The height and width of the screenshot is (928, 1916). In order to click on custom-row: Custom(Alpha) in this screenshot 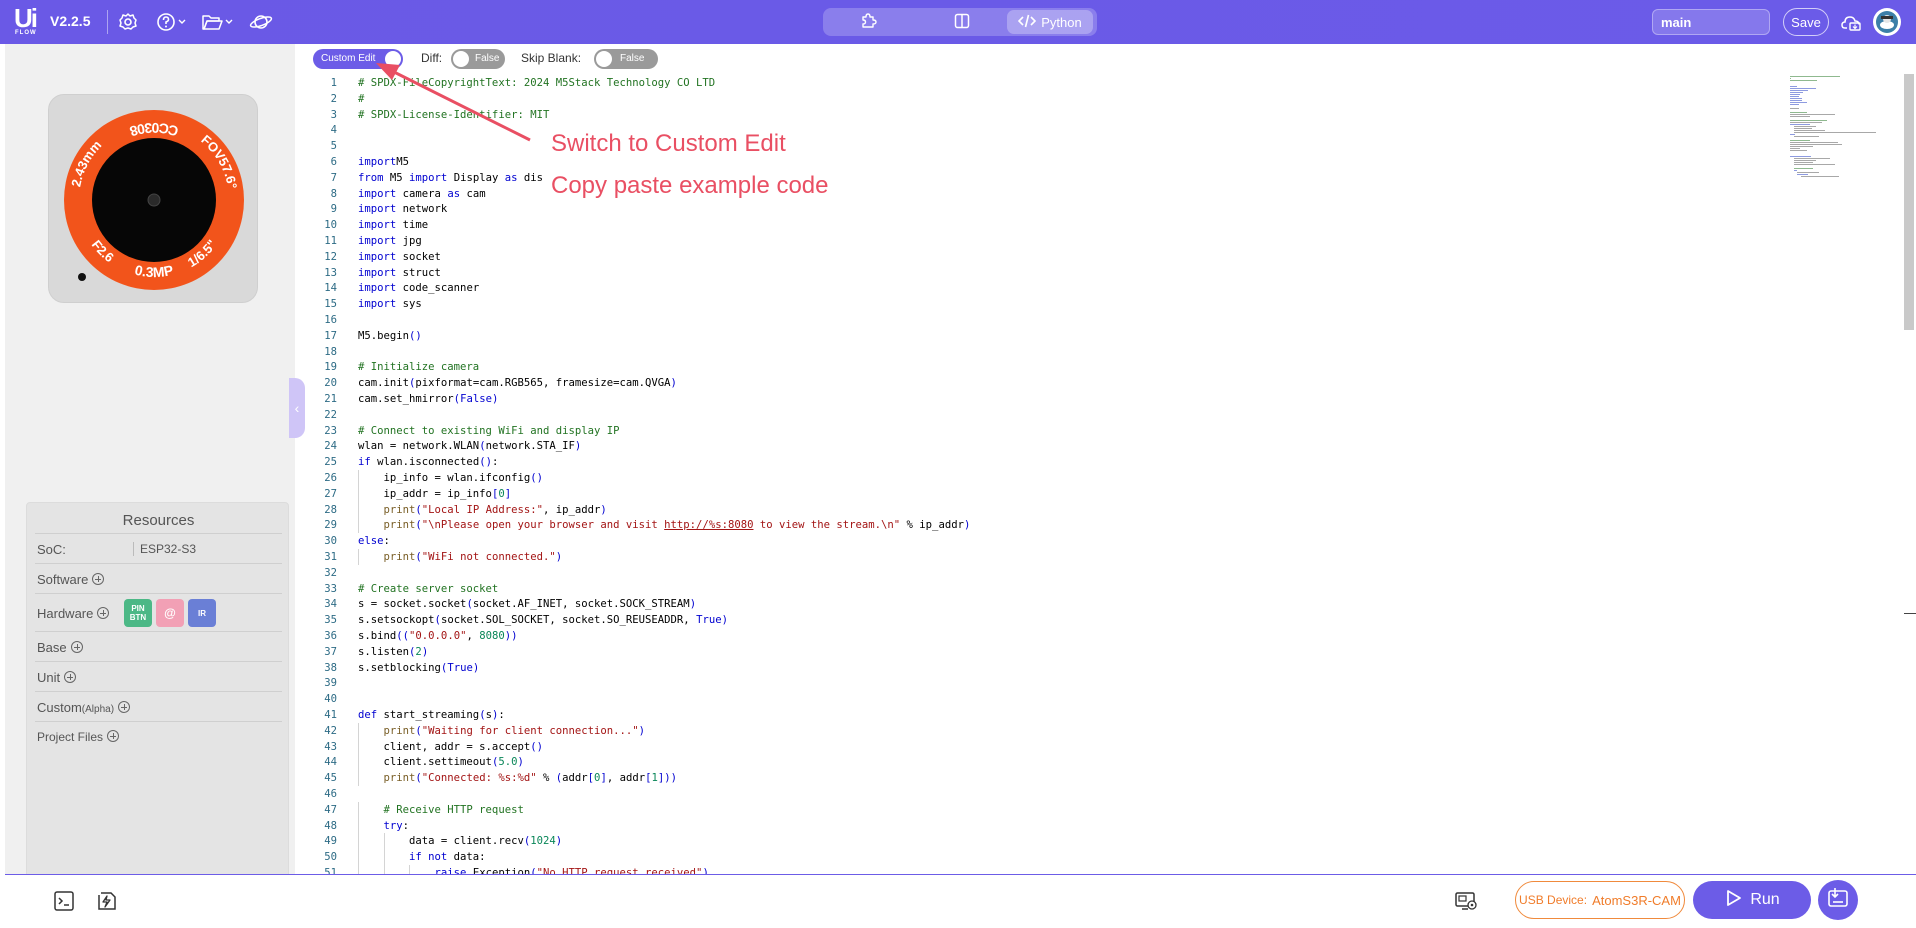, I will do `click(158, 706)`.